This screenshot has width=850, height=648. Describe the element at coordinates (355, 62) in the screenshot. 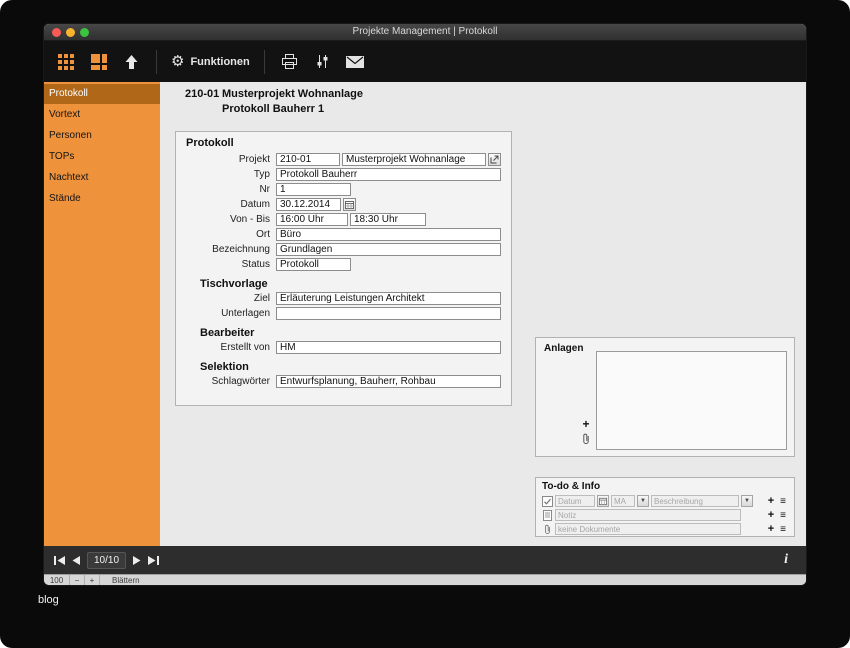

I see `mail-button` at that location.